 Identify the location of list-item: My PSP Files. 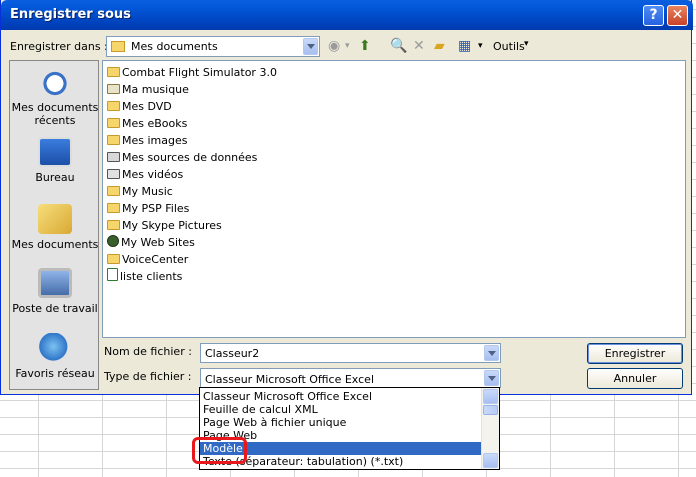
(148, 208).